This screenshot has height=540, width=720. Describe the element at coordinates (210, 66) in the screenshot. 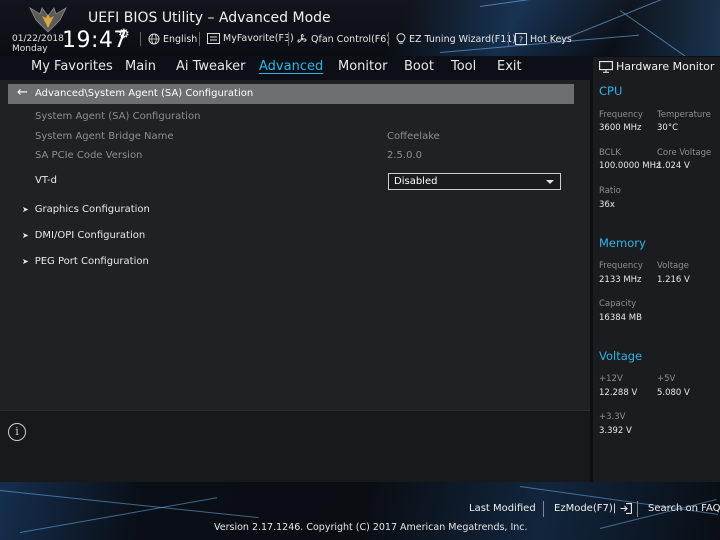

I see `menu-ai-tweaker: Ai Tweaker` at that location.